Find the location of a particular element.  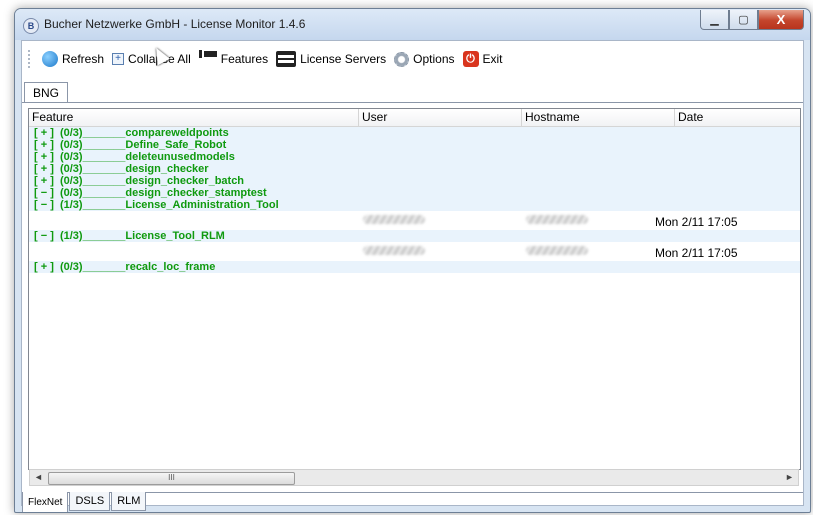

list-item: [ + ] (0/3)_______recalc_loc_frame is located at coordinates (414, 267).